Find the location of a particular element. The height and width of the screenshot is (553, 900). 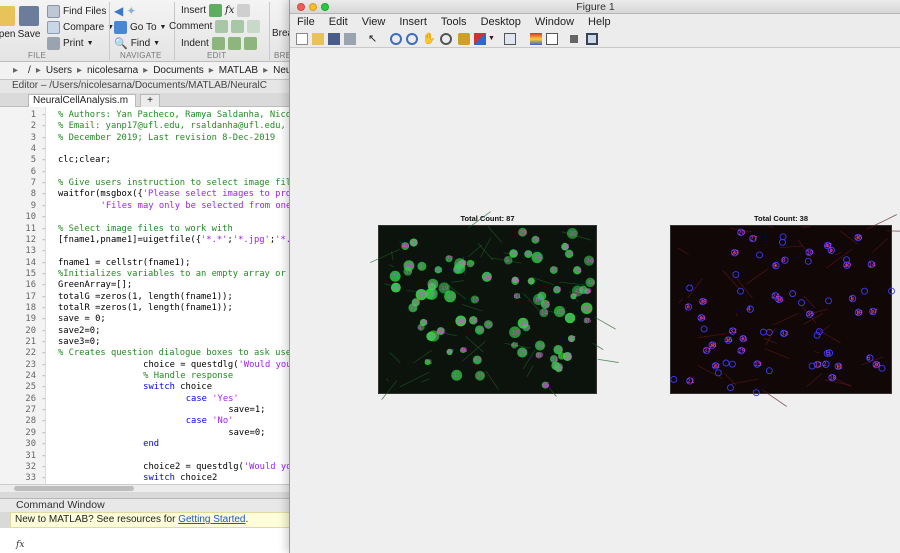

code-line: 6- is located at coordinates (146, 172).